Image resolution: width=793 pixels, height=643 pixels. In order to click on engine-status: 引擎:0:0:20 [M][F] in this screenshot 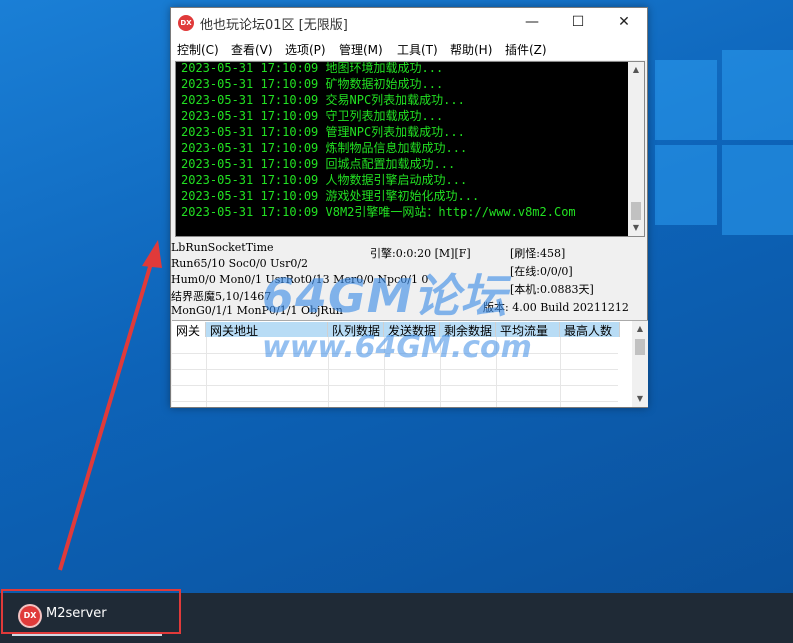, I will do `click(420, 253)`.